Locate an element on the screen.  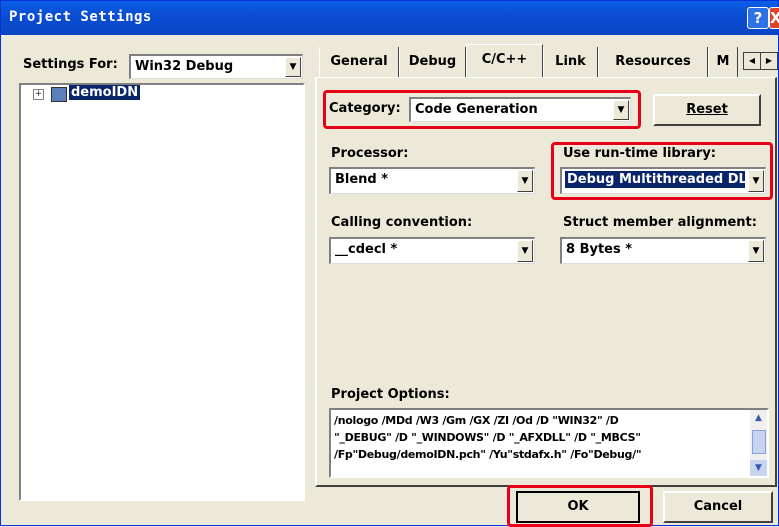
struct-alignment-value: 8 Bytes * is located at coordinates (599, 249).